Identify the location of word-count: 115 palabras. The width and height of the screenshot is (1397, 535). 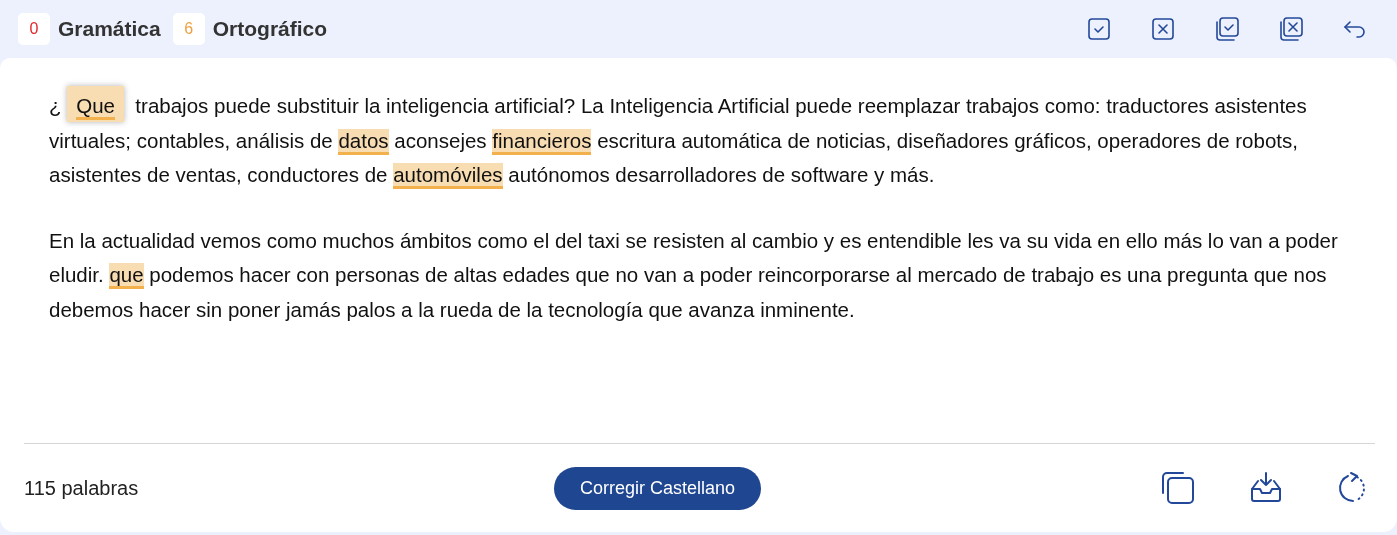
(82, 488).